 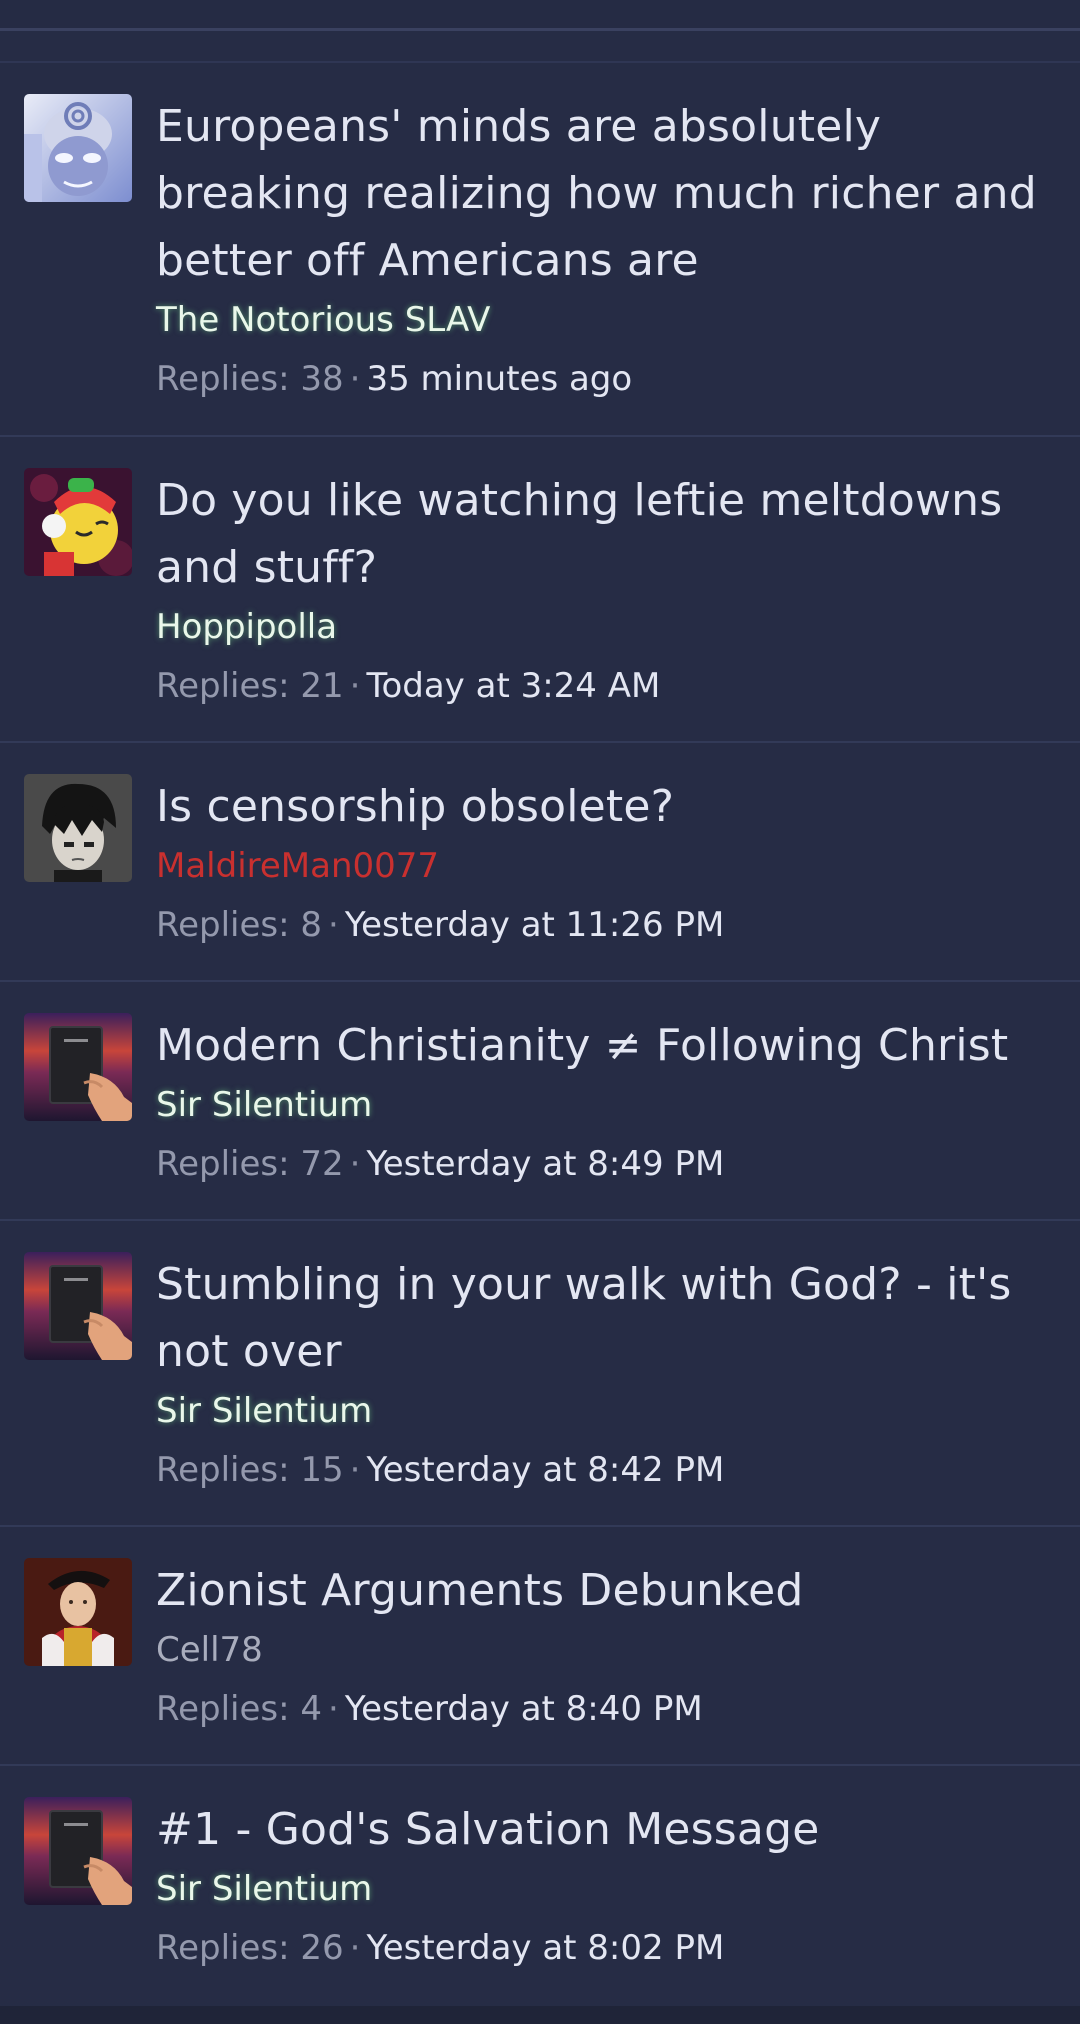 I want to click on last-post-time: Today at 3:24 AM, so click(x=513, y=686).